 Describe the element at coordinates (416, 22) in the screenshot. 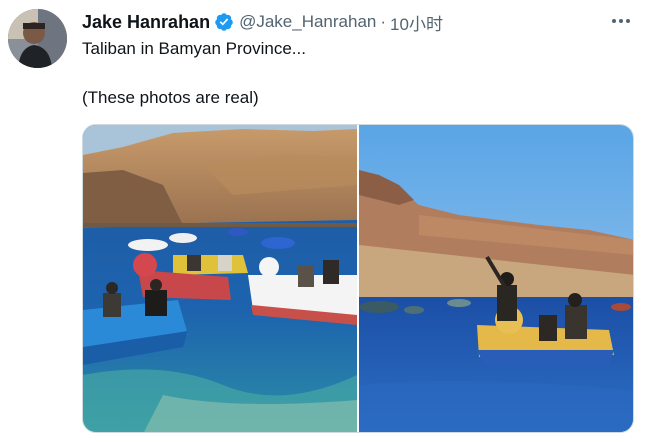

I see `timestamp: 10小时` at that location.